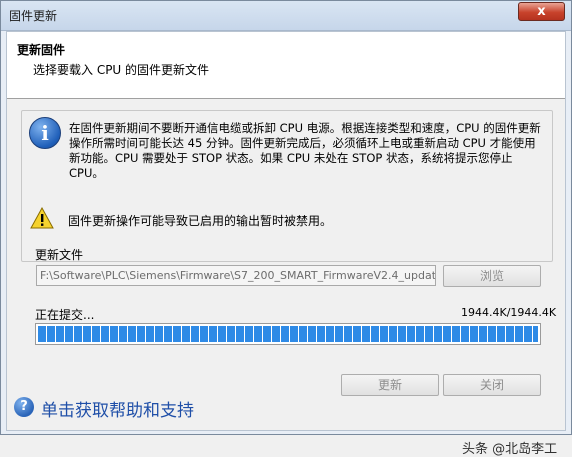 The width and height of the screenshot is (572, 457). I want to click on close-icon: x, so click(541, 11).